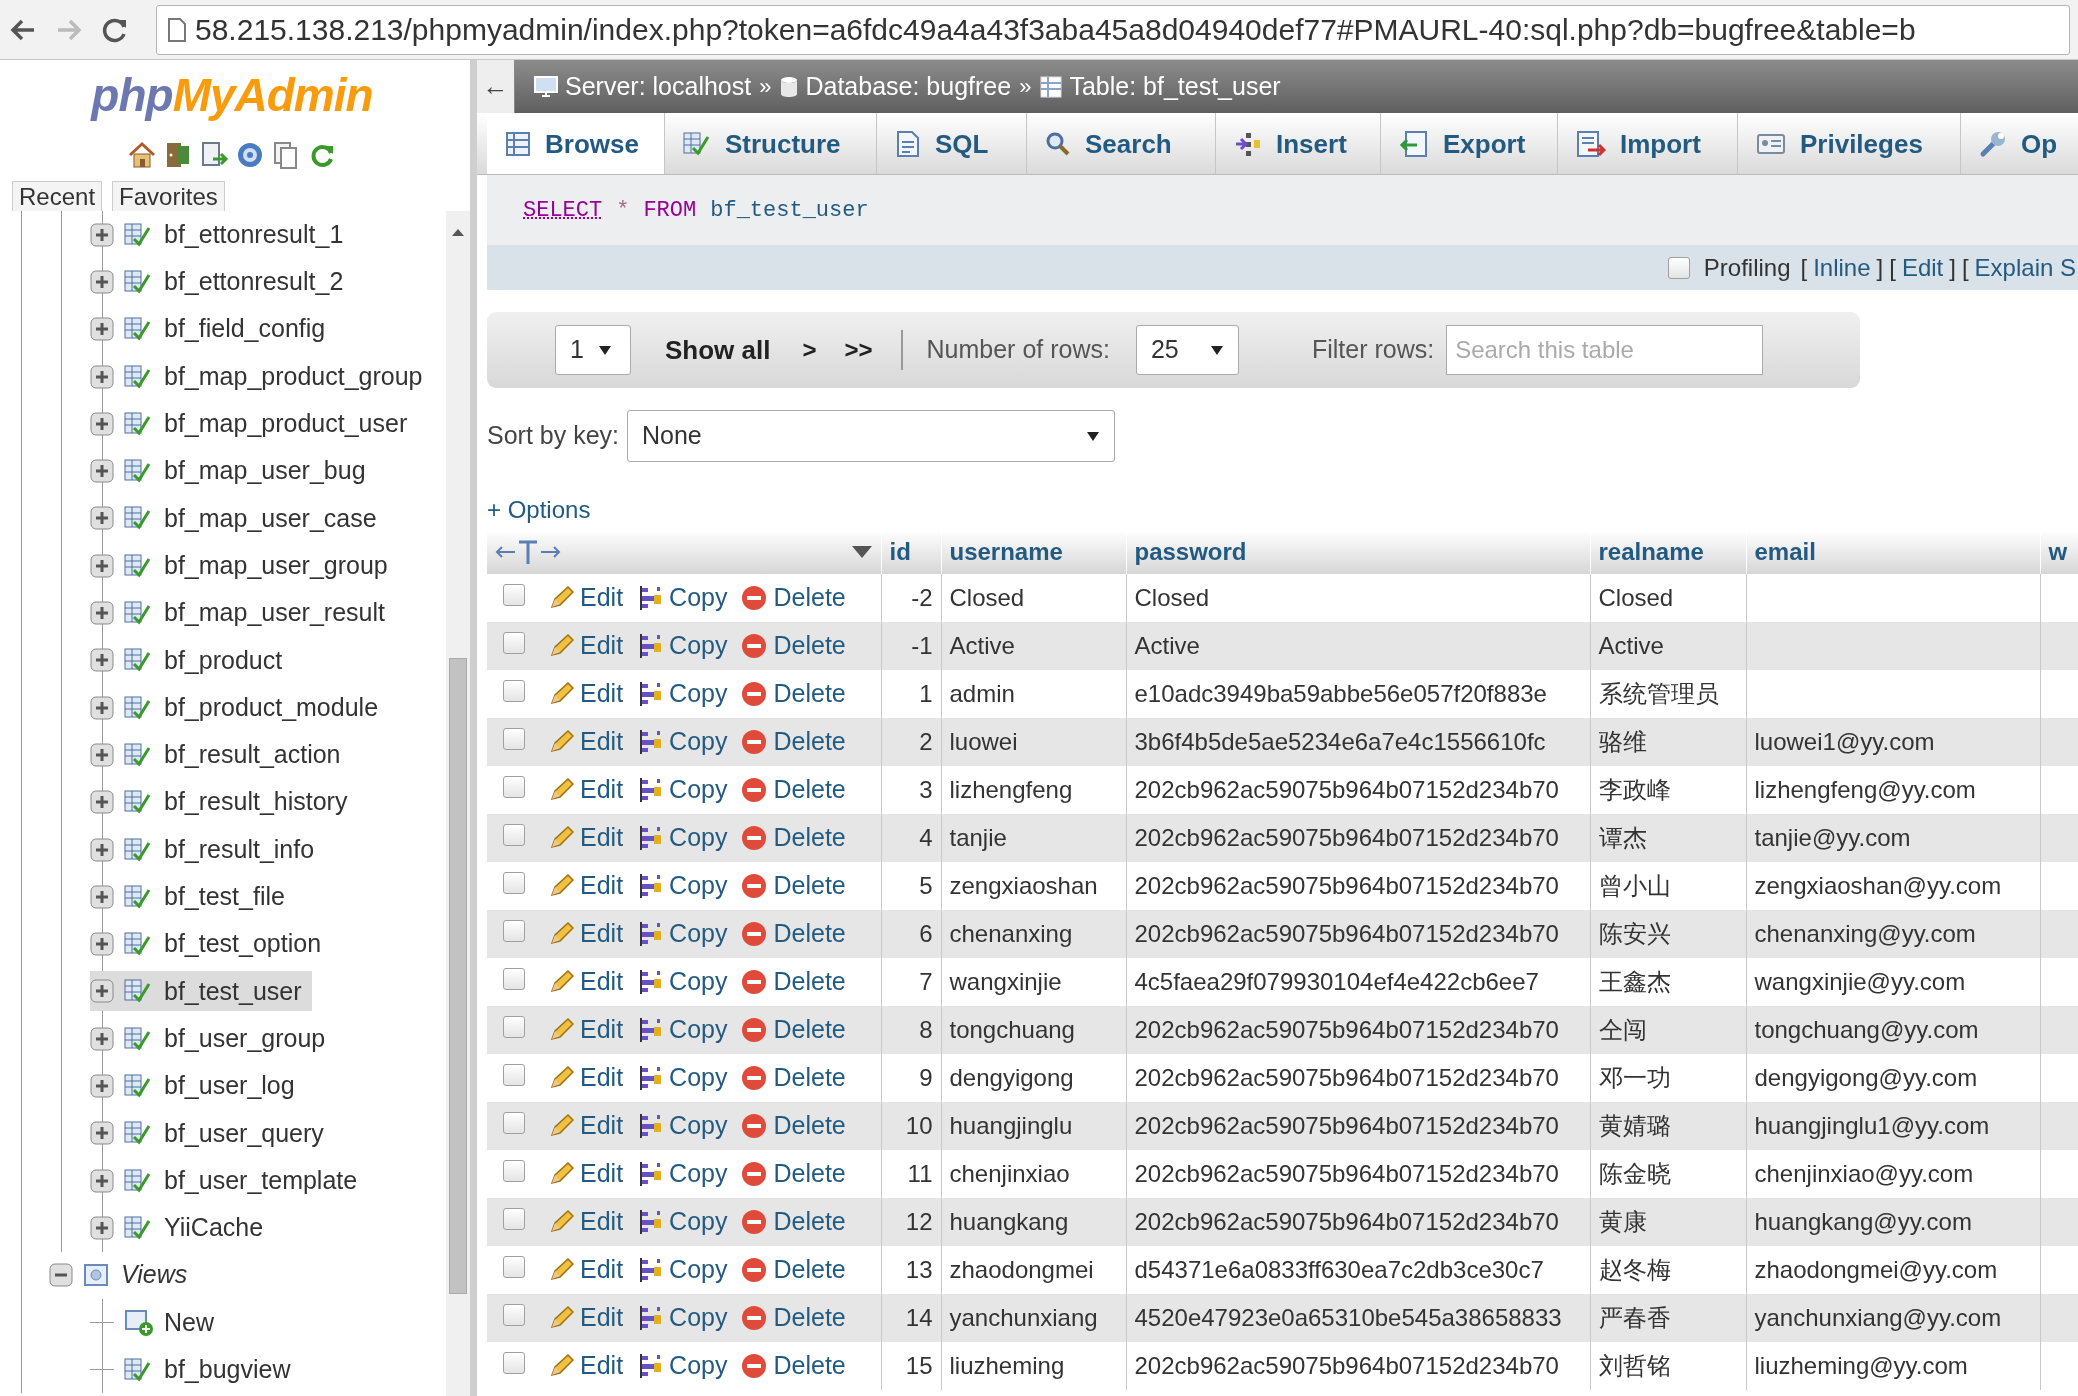 This screenshot has height=1396, width=2078. Describe the element at coordinates (895, 86) in the screenshot. I see `breadcrumb-link: Database: bugfree` at that location.